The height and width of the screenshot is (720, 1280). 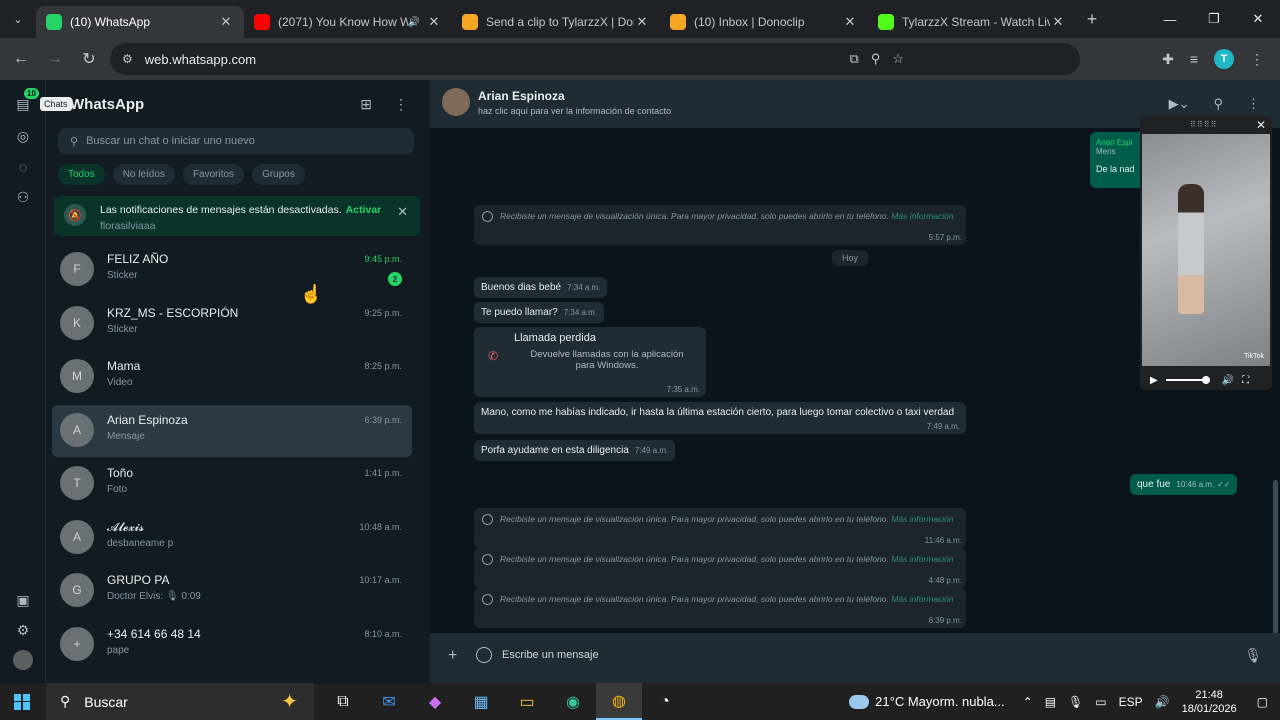 What do you see at coordinates (665, 701) in the screenshot?
I see `obs-icon: ◔` at bounding box center [665, 701].